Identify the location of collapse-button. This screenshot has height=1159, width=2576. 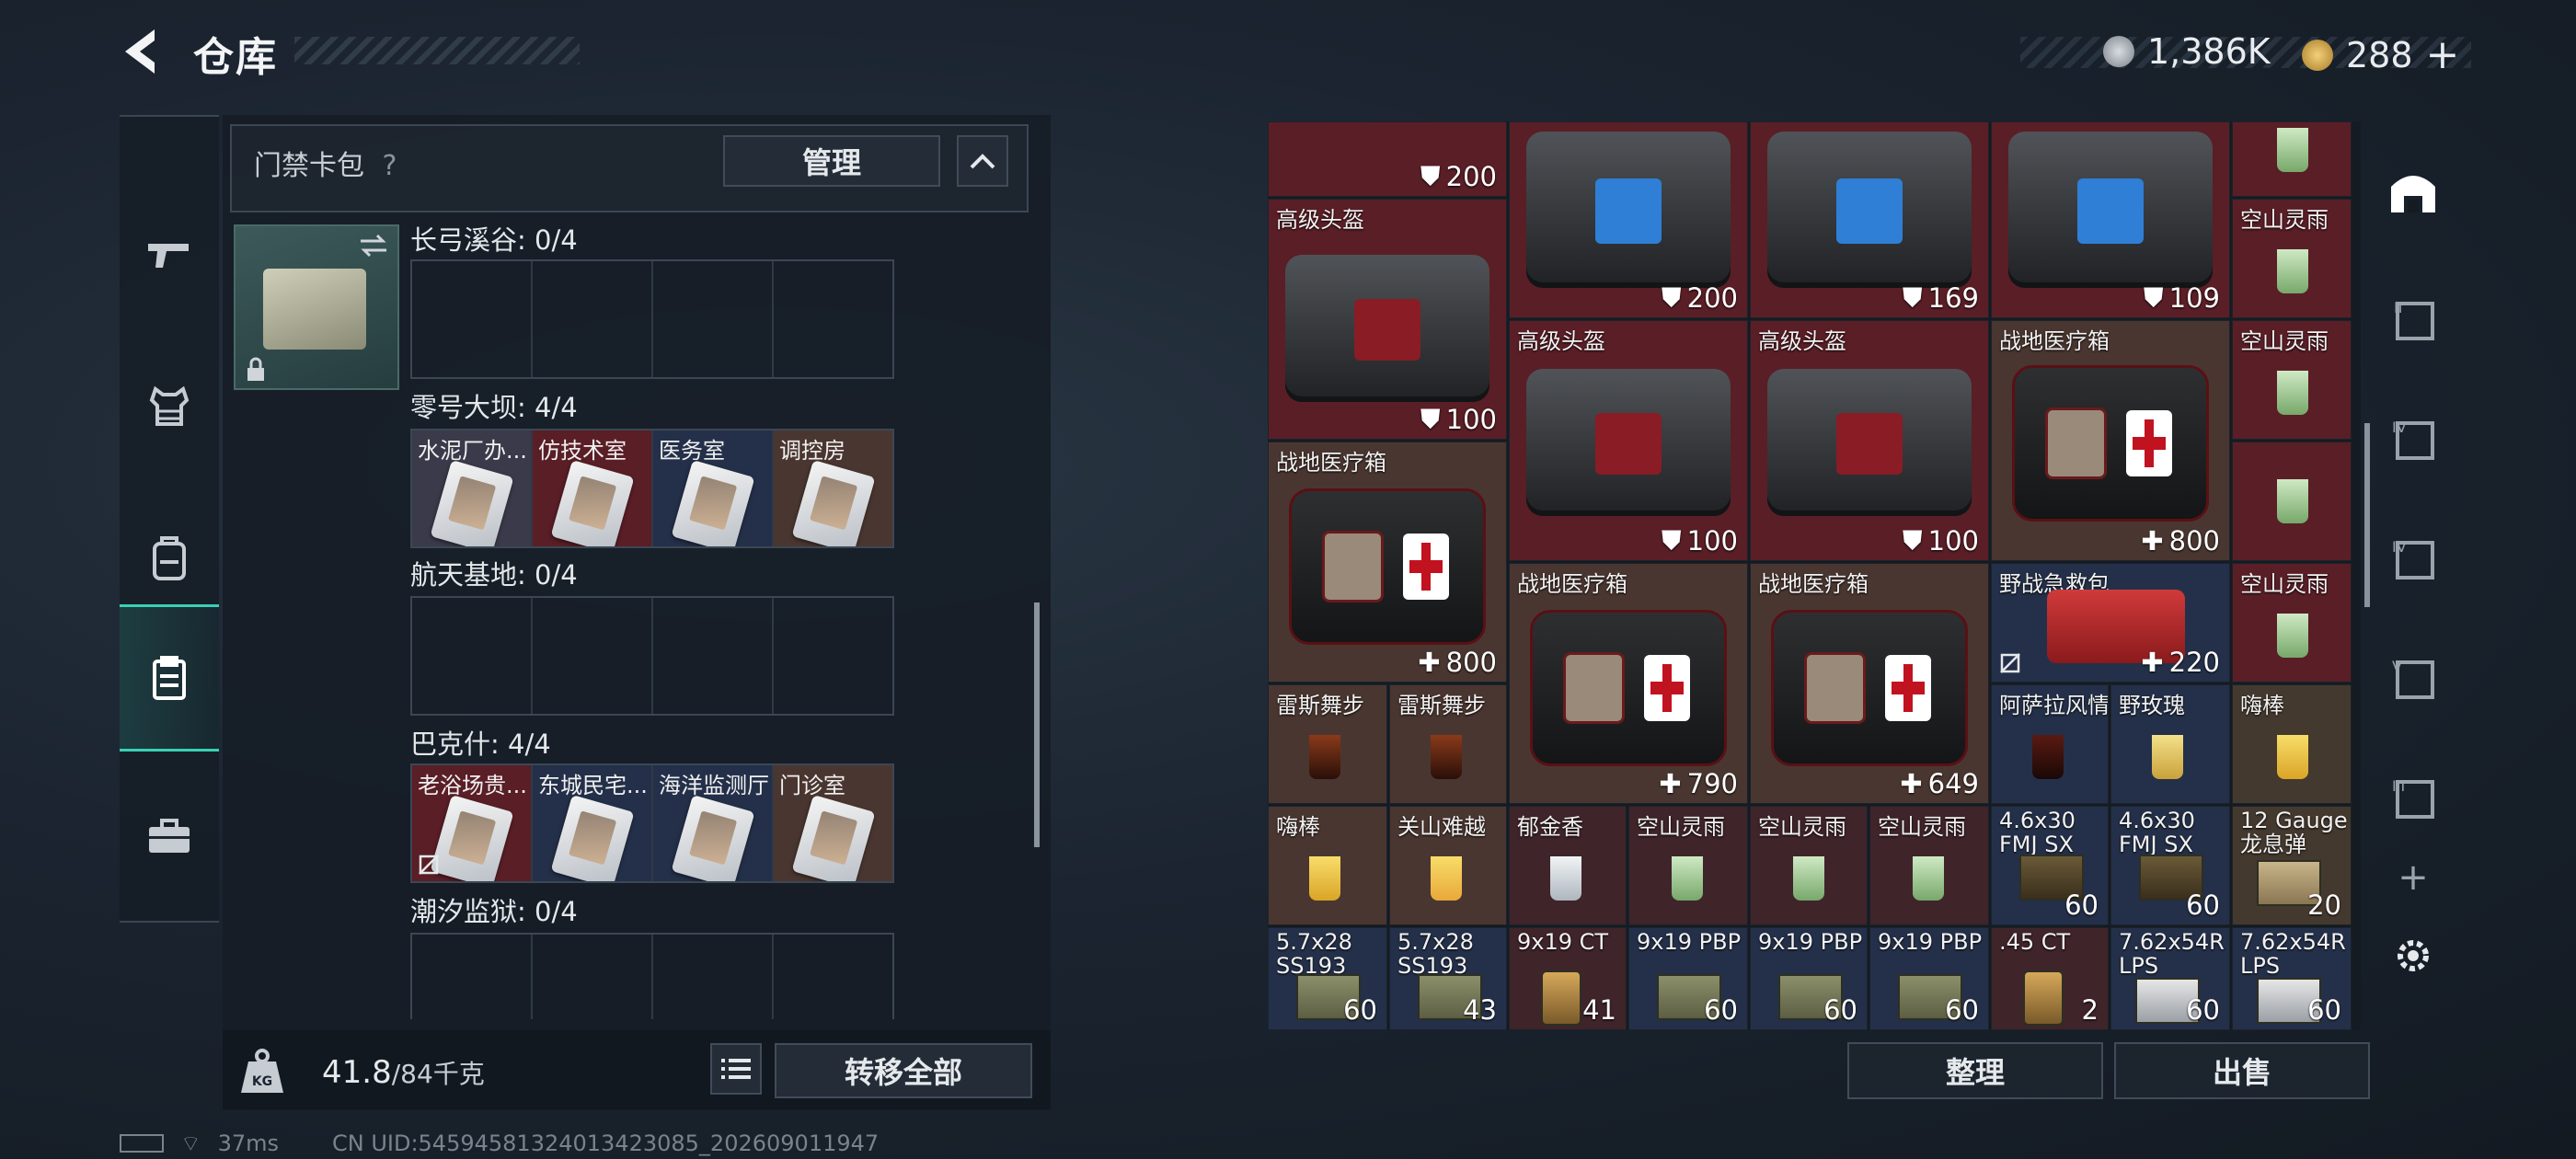
(982, 161).